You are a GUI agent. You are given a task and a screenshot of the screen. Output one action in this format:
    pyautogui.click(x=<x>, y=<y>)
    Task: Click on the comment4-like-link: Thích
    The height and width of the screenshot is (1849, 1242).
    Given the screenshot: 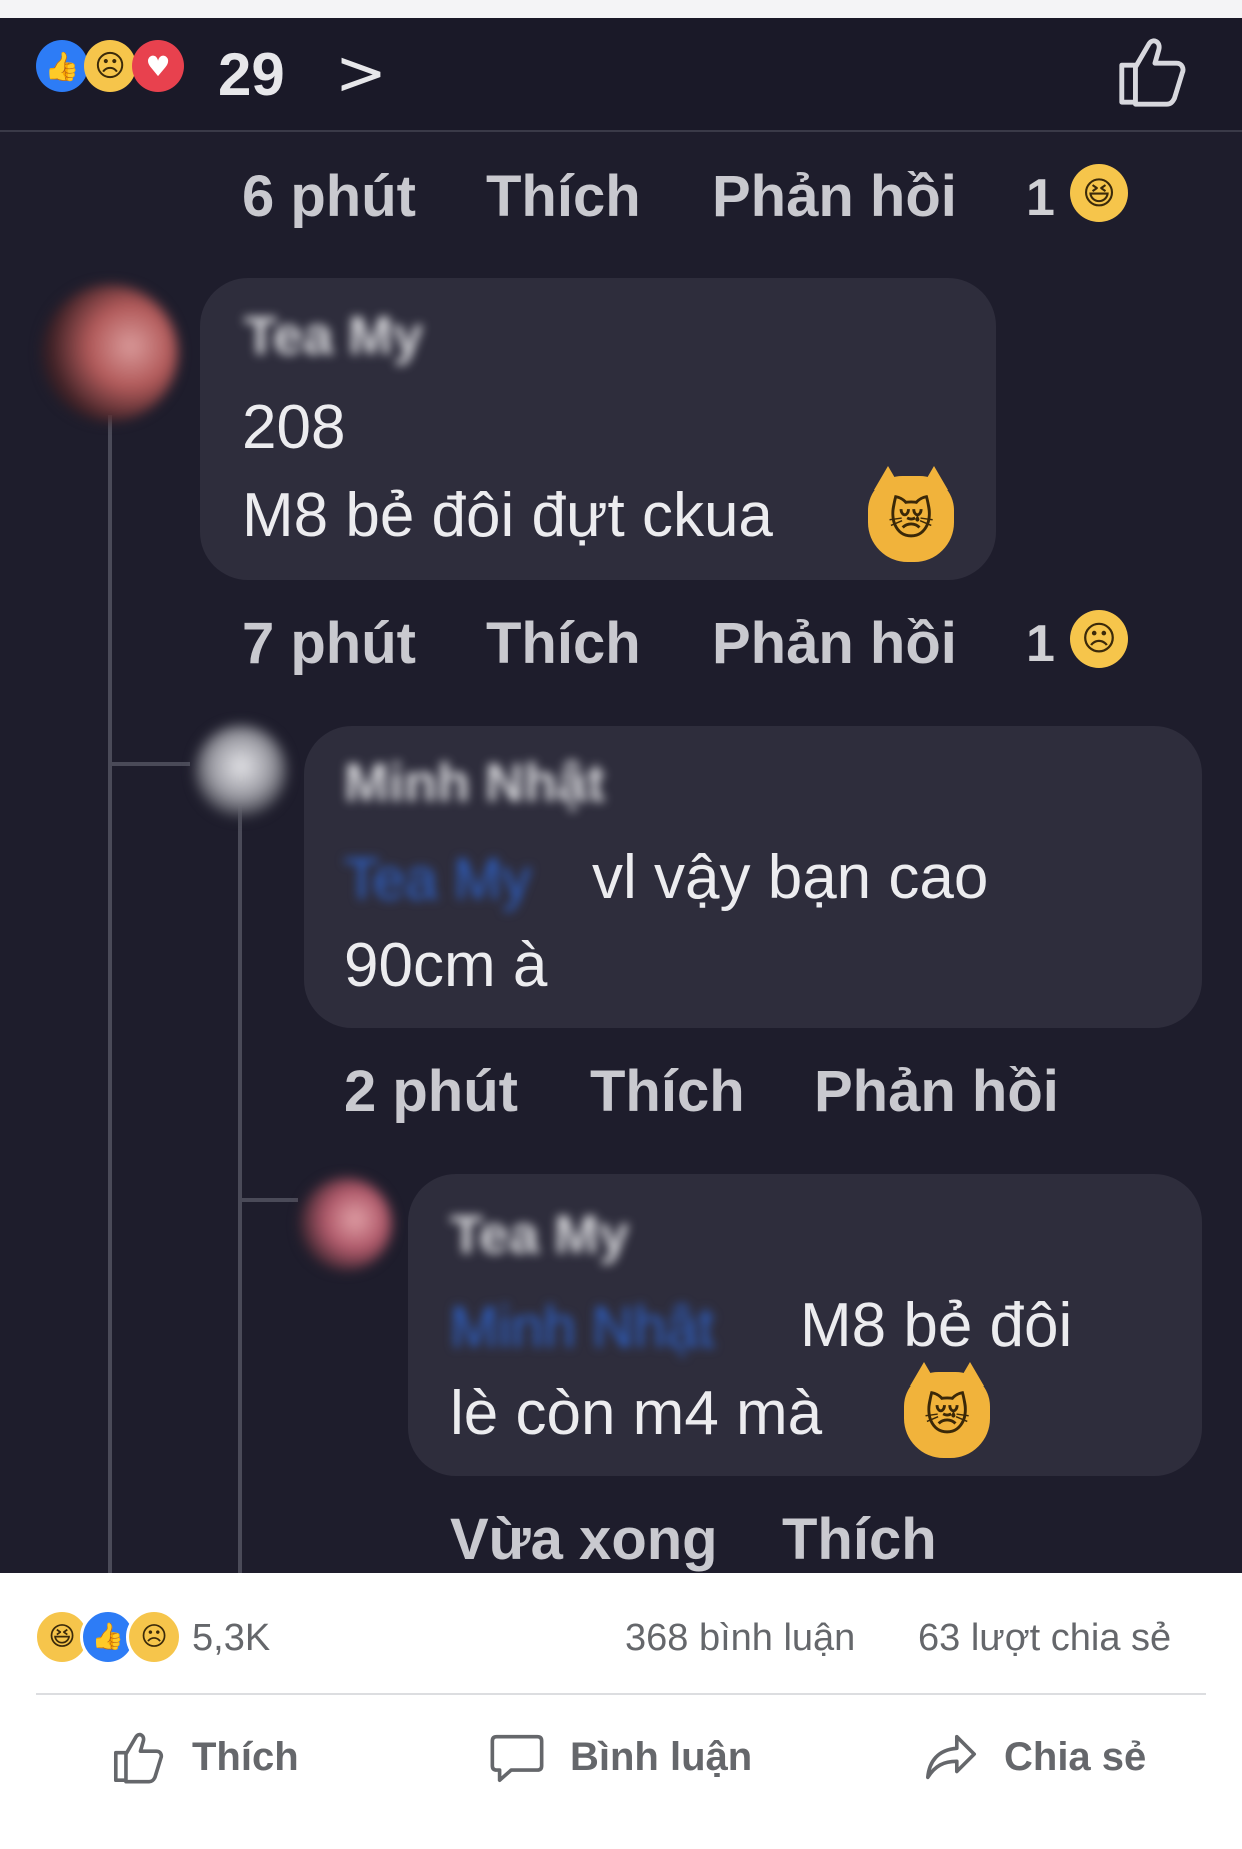 What is the action you would take?
    pyautogui.click(x=859, y=1539)
    